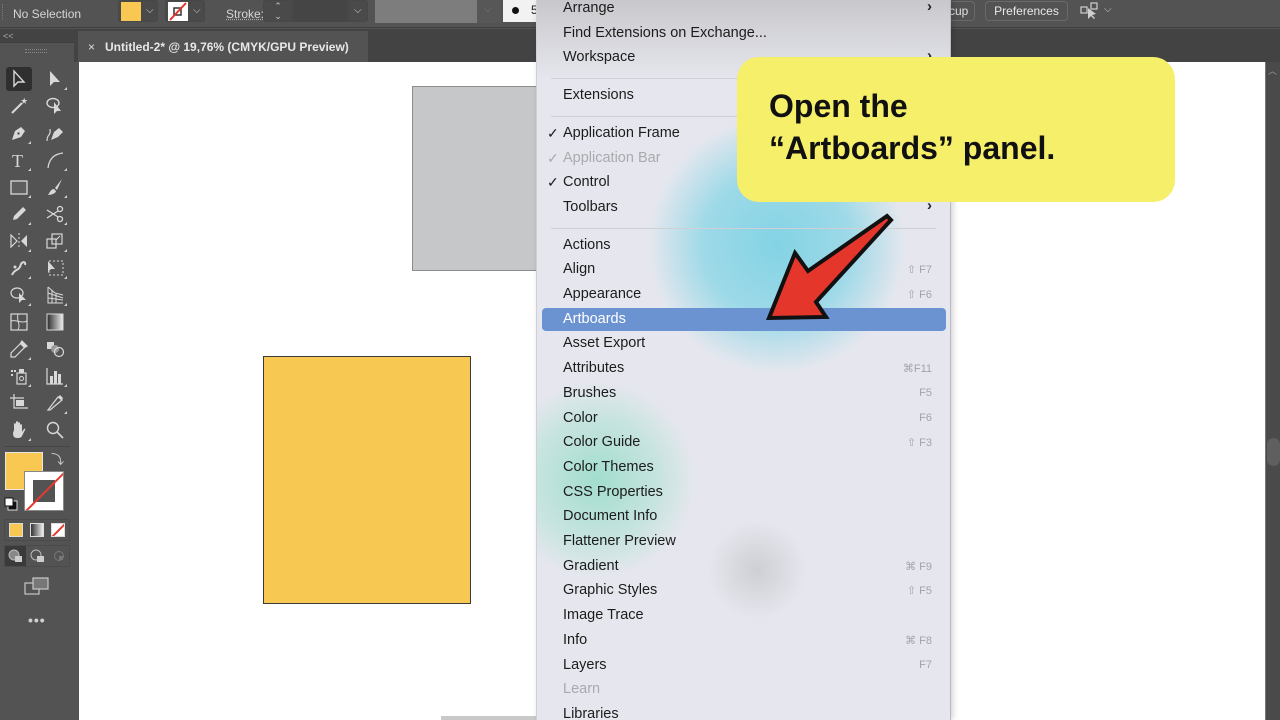 The height and width of the screenshot is (720, 1280). Describe the element at coordinates (19, 322) in the screenshot. I see `mesh-tool` at that location.